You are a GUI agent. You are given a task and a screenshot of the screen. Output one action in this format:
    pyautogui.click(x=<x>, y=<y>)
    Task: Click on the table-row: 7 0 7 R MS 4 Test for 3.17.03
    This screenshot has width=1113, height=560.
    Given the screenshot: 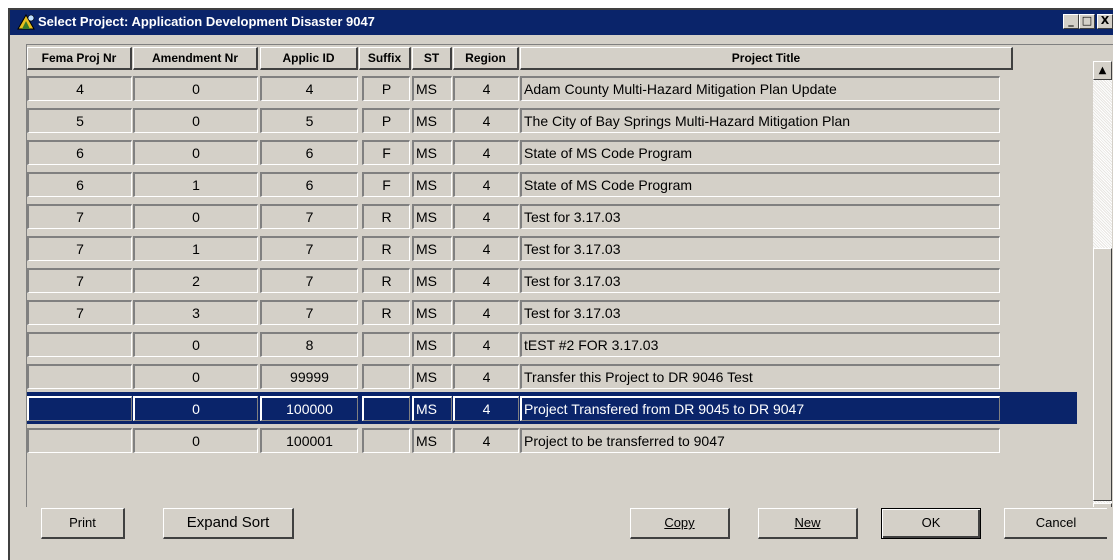 What is the action you would take?
    pyautogui.click(x=552, y=216)
    